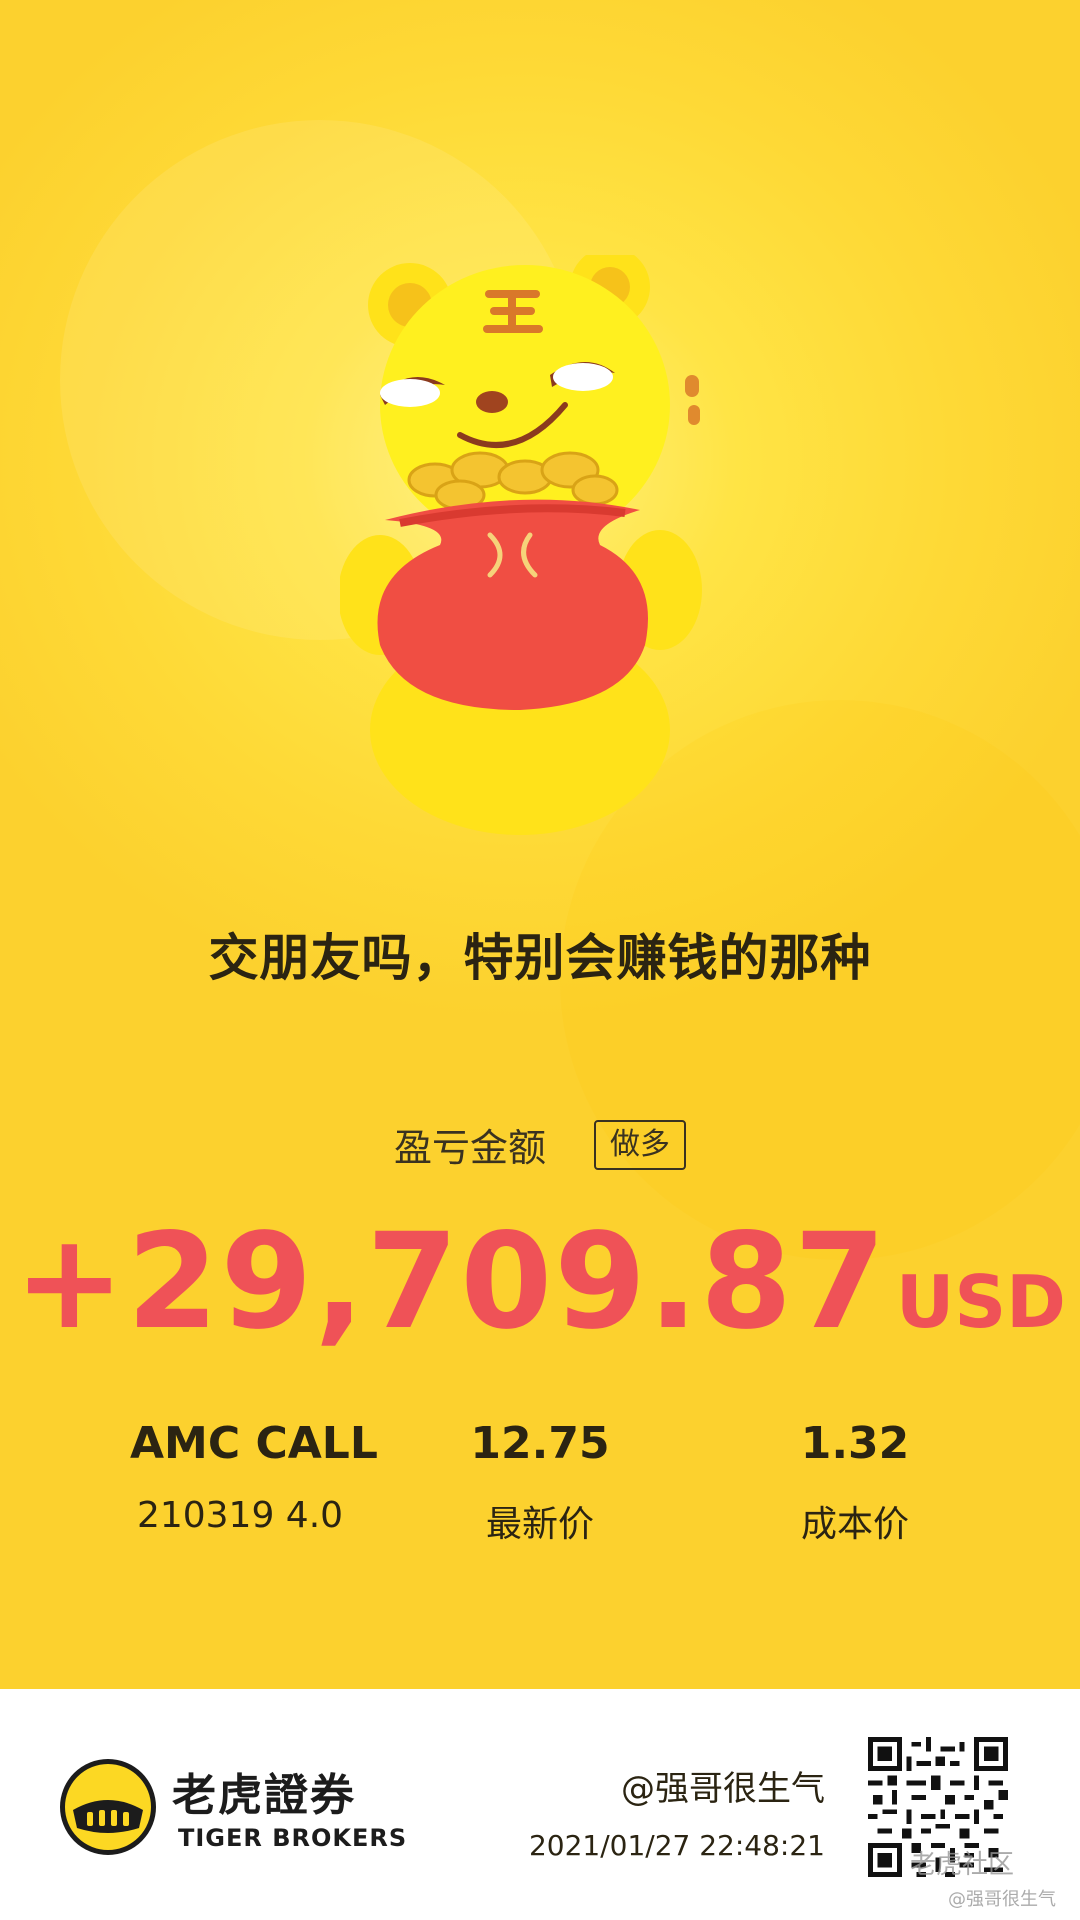 Image resolution: width=1080 pixels, height=1920 pixels. What do you see at coordinates (855, 1482) in the screenshot?
I see `stat-cost-price: 1.32 成本价` at bounding box center [855, 1482].